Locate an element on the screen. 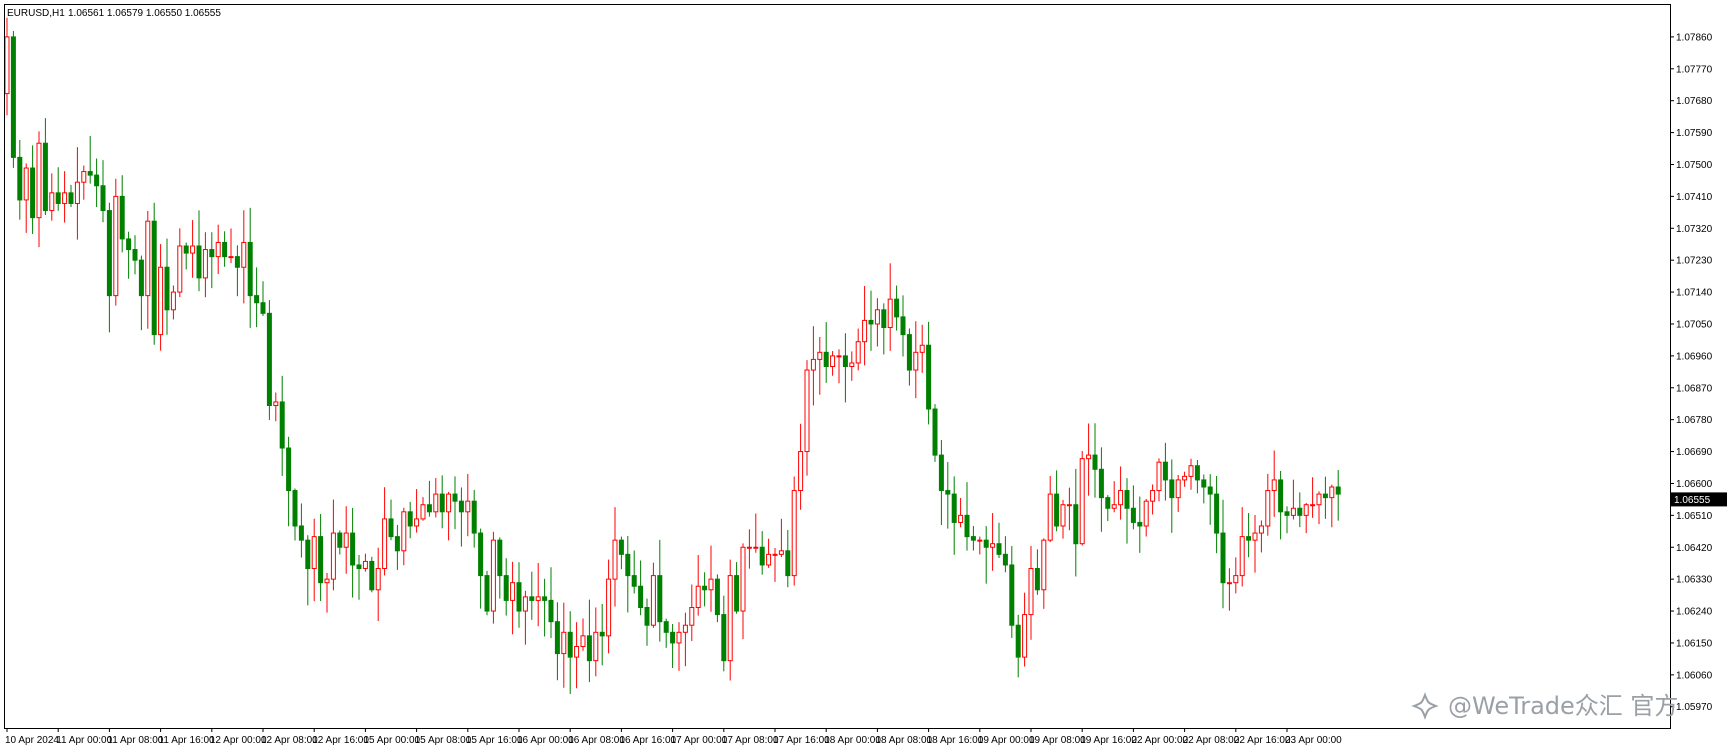 The image size is (1733, 756). price-tick-label: 1.06150 is located at coordinates (1694, 643).